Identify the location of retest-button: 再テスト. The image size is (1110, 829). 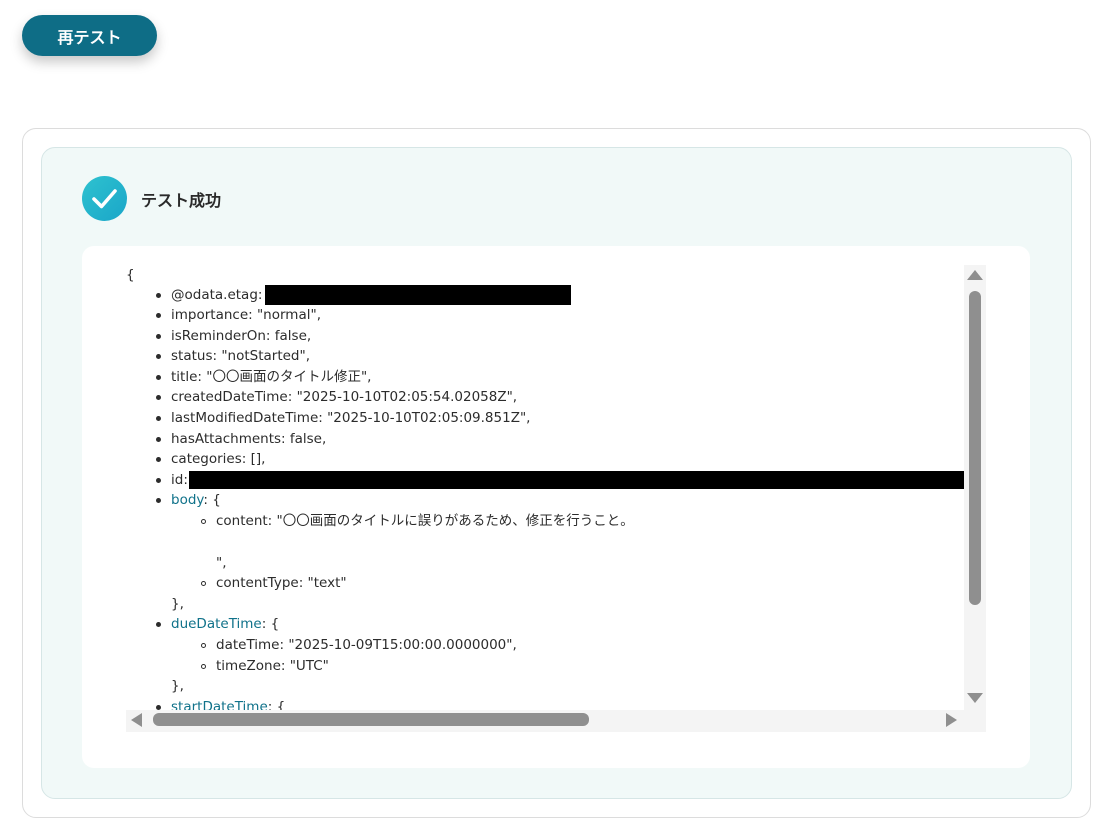
(89, 35).